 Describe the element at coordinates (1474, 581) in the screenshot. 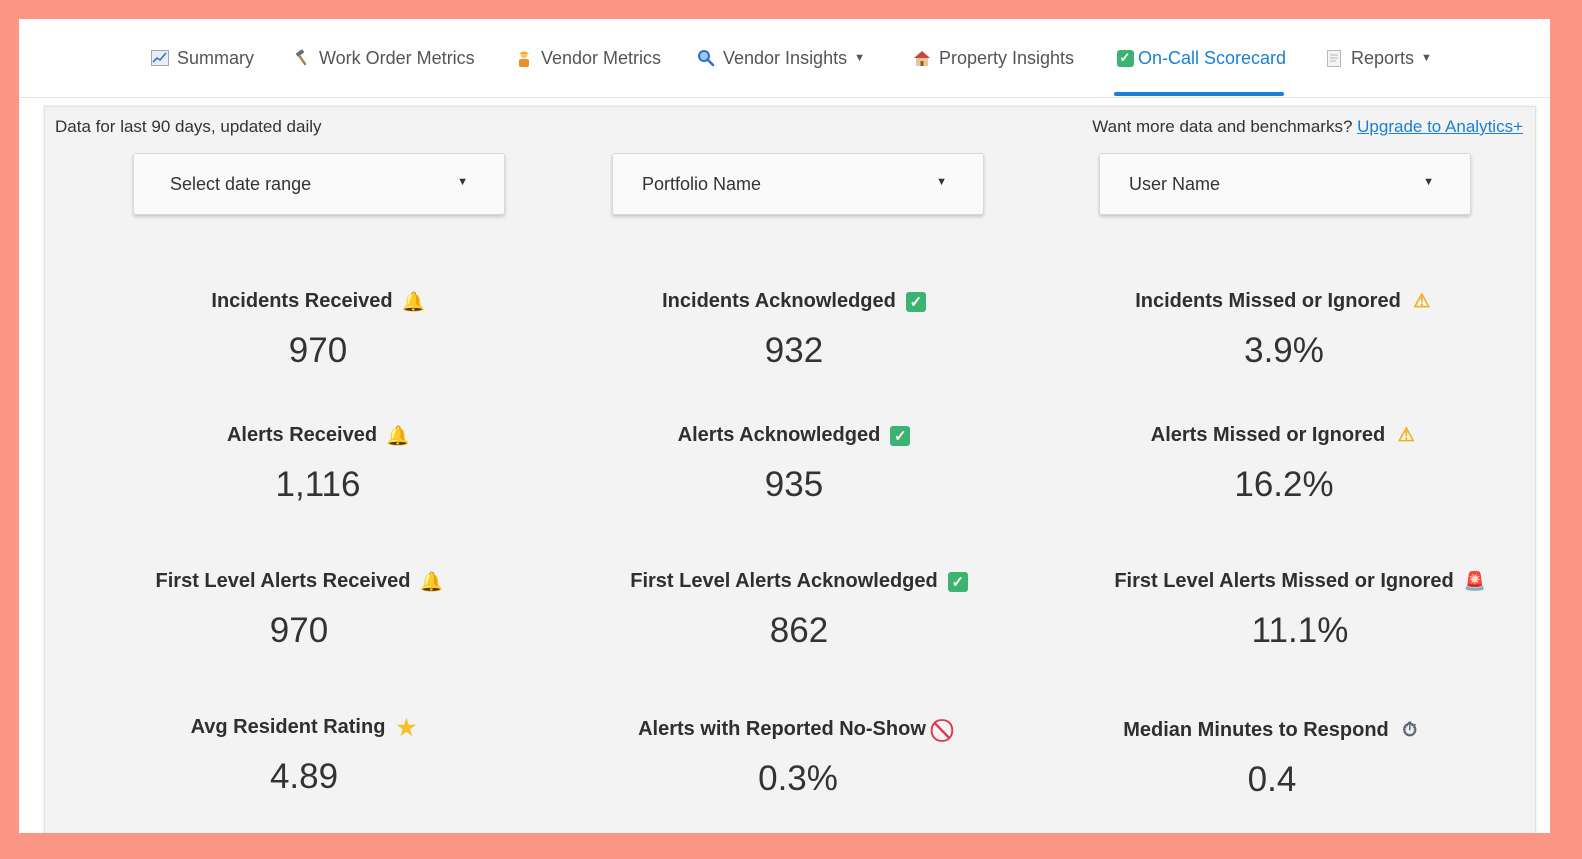

I see `siren-icon: 🚨` at that location.